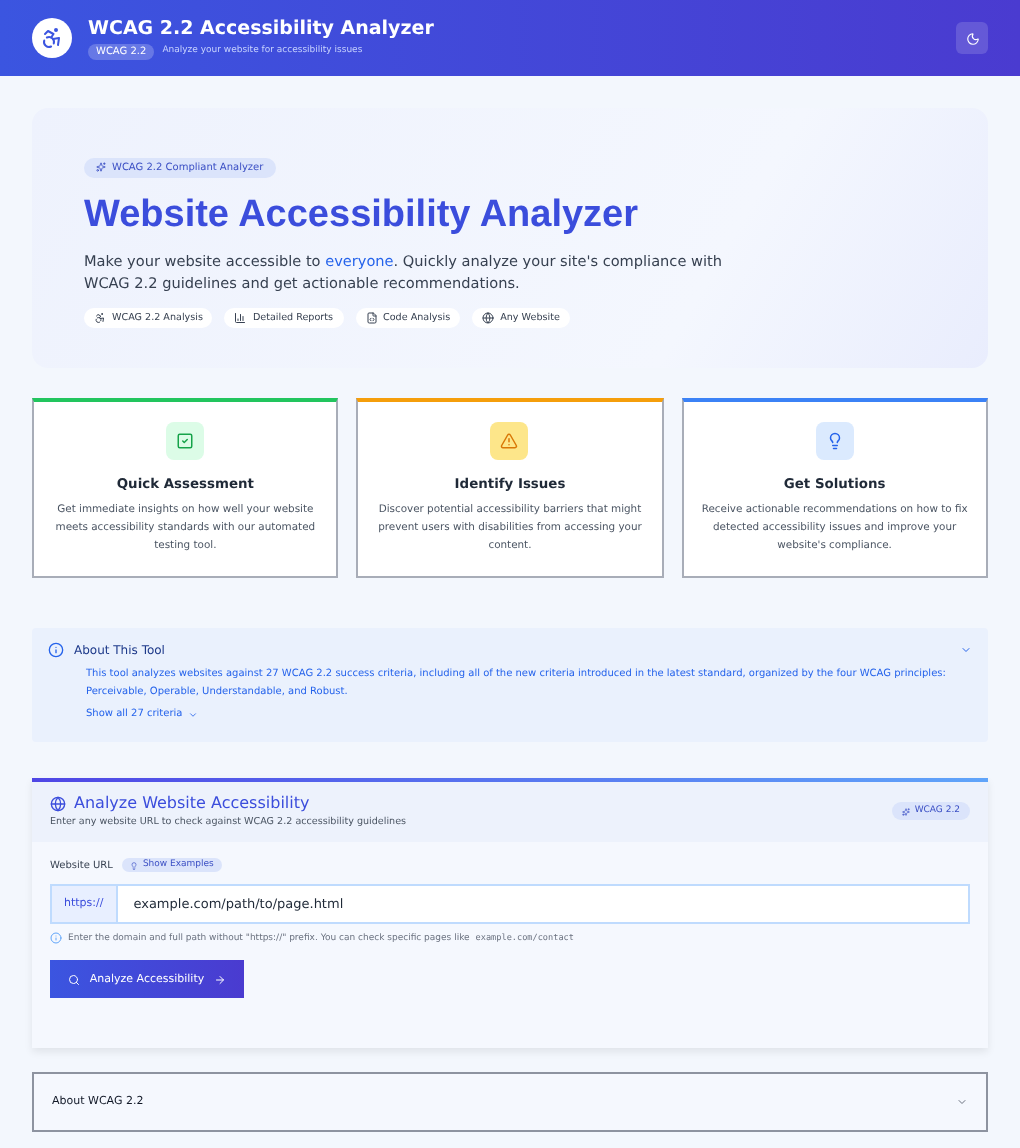 The width and height of the screenshot is (1020, 1148). I want to click on file-code-icon, so click(371, 318).